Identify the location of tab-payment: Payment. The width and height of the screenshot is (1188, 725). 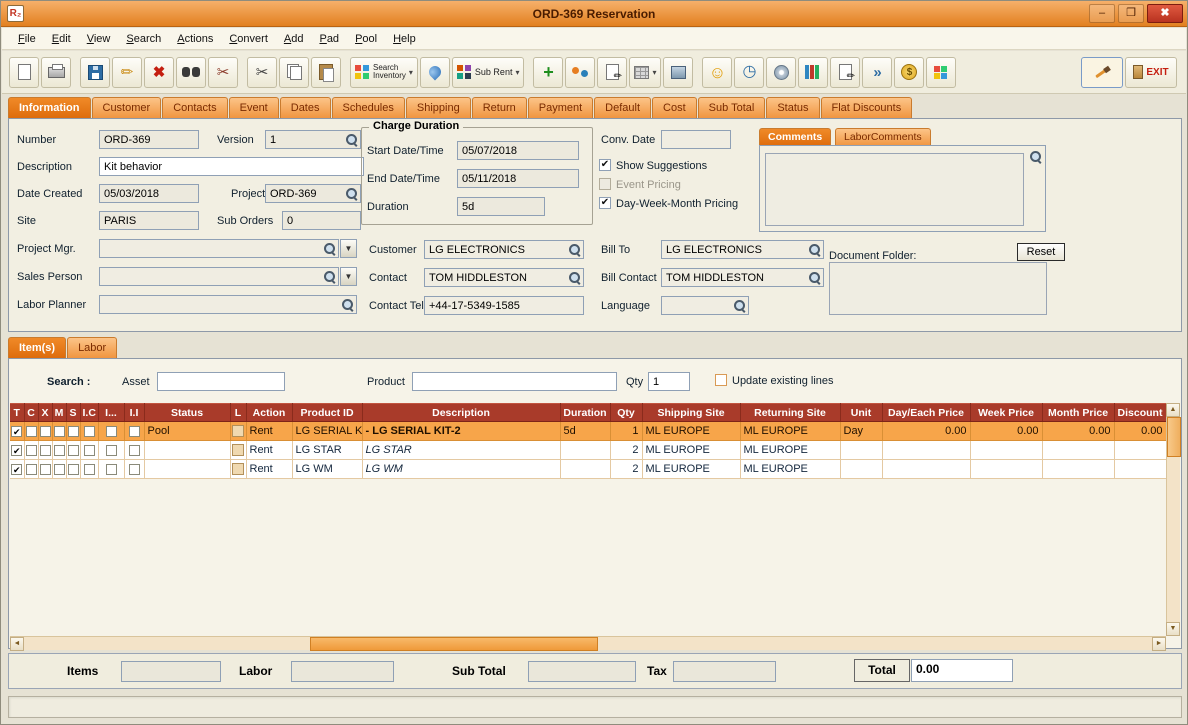
(560, 107).